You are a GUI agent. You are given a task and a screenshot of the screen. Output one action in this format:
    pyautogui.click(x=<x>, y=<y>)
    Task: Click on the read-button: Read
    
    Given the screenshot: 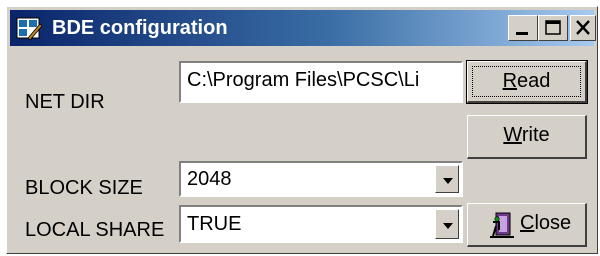 What is the action you would take?
    pyautogui.click(x=527, y=82)
    